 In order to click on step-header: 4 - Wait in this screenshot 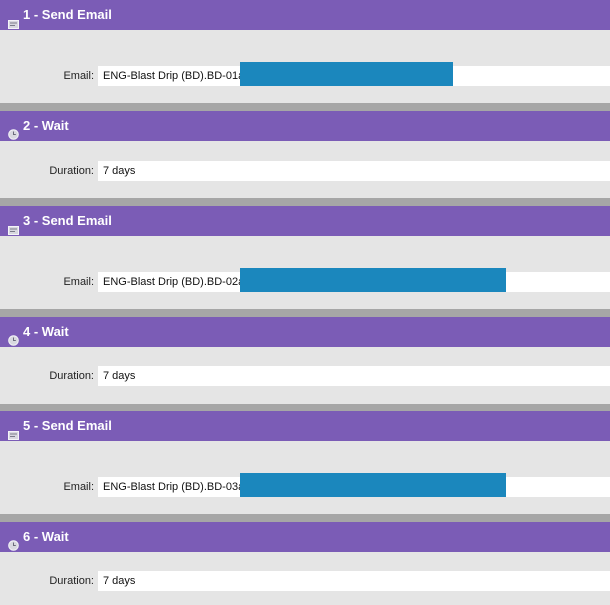, I will do `click(305, 332)`.